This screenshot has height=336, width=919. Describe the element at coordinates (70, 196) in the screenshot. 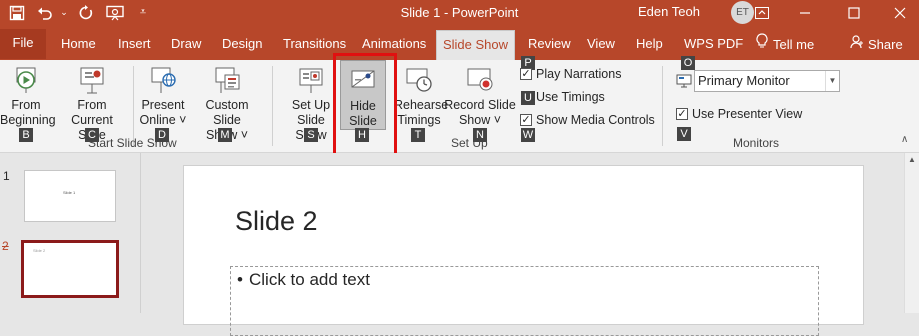

I see `slide-thumbnail-1: Slide 1` at that location.